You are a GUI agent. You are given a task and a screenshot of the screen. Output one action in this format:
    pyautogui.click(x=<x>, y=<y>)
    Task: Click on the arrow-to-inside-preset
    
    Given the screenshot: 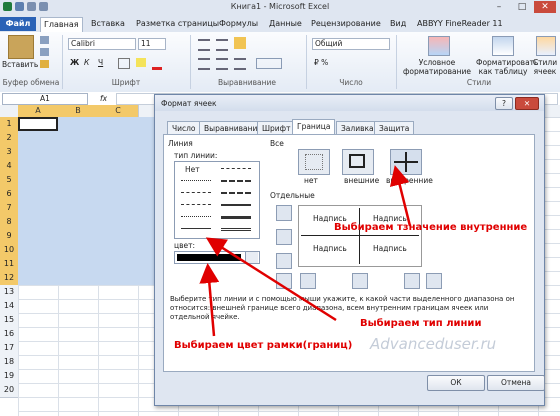 What is the action you would take?
    pyautogui.click(x=400, y=196)
    